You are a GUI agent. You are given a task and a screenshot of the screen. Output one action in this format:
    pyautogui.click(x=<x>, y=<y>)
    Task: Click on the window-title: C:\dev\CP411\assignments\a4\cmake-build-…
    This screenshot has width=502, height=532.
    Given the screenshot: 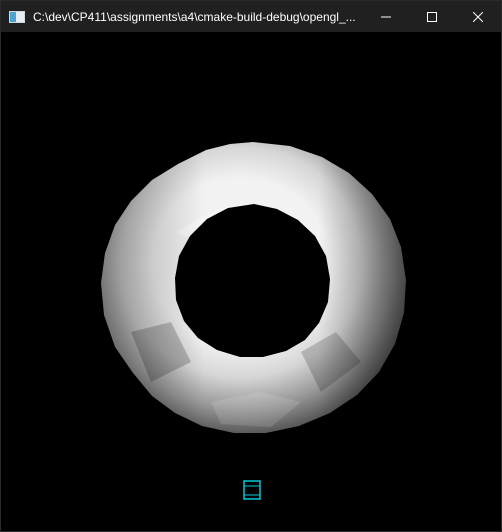 What is the action you would take?
    pyautogui.click(x=194, y=16)
    